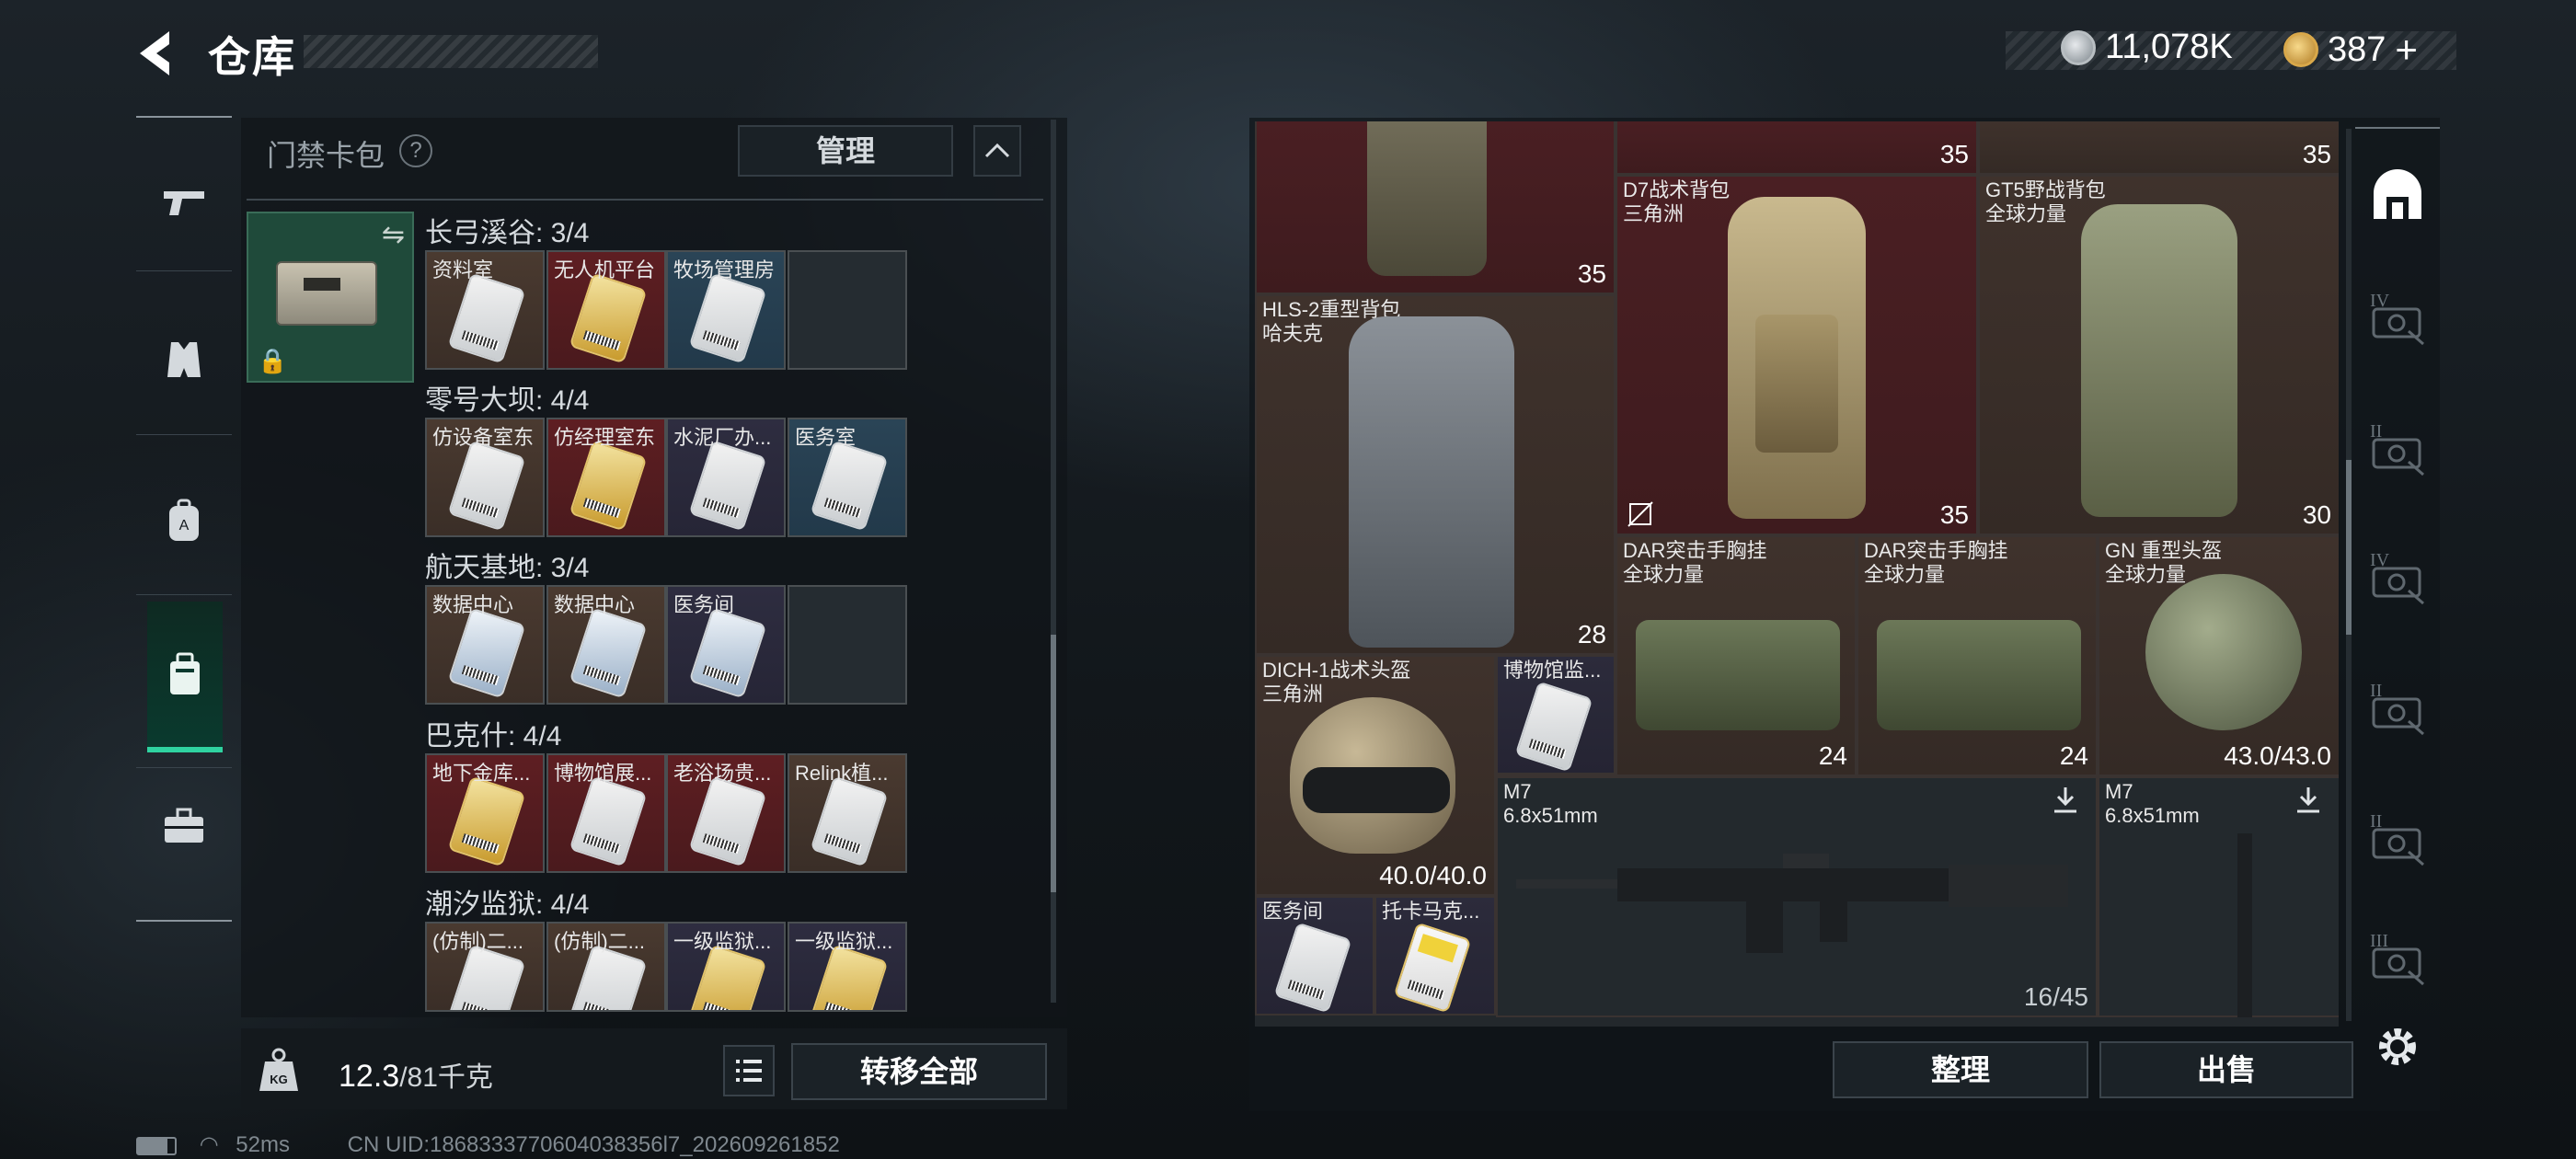 The image size is (2576, 1159). I want to click on transfer-all-button: 转移全部, so click(919, 1071).